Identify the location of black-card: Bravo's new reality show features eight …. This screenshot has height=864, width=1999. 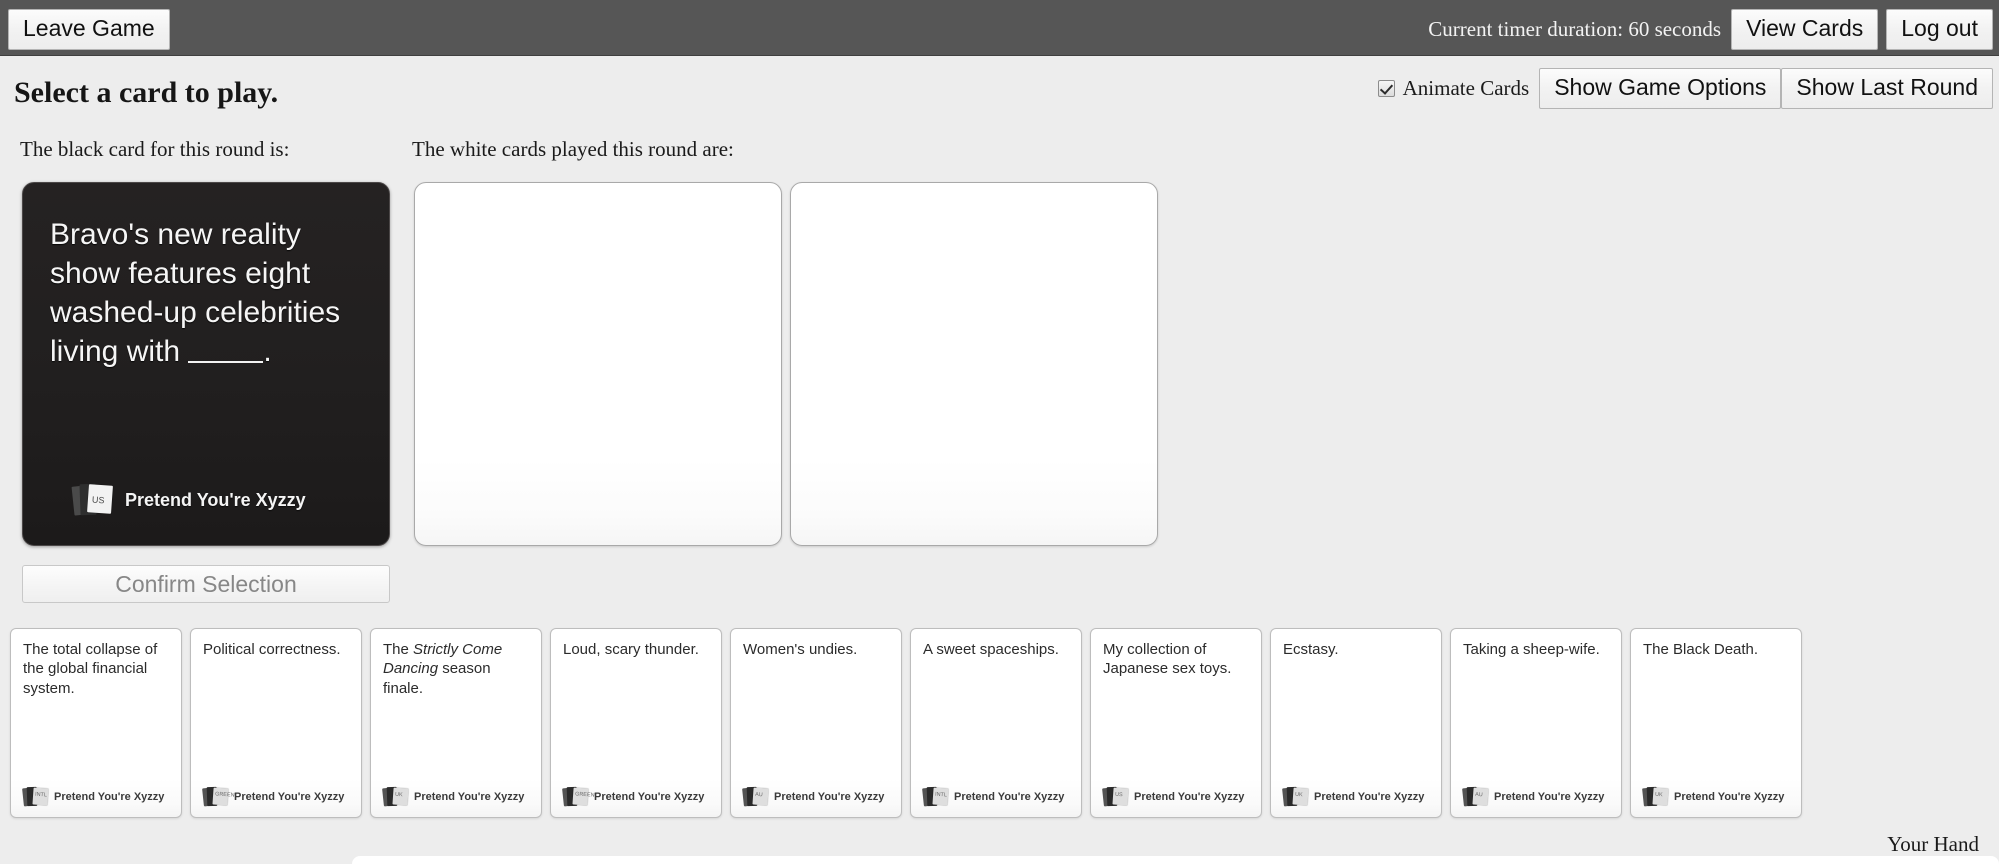
(206, 364).